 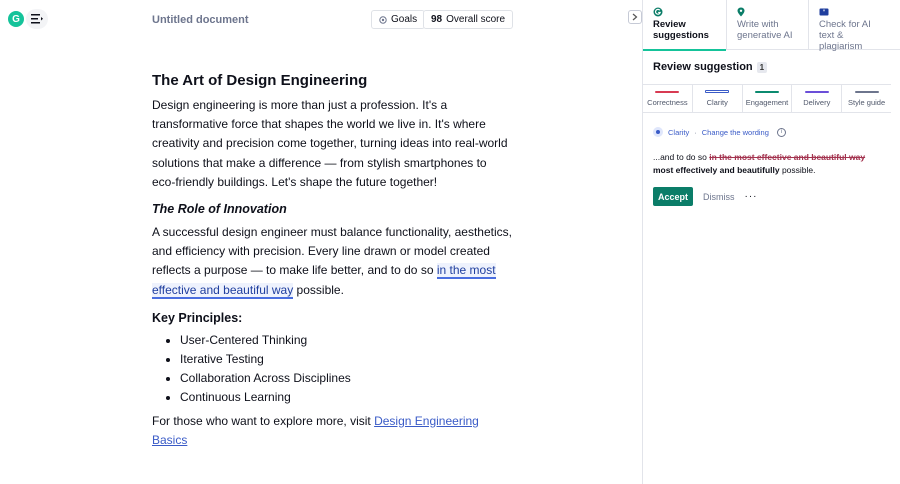 What do you see at coordinates (346, 359) in the screenshot?
I see `list-item: Iterative Testing` at bounding box center [346, 359].